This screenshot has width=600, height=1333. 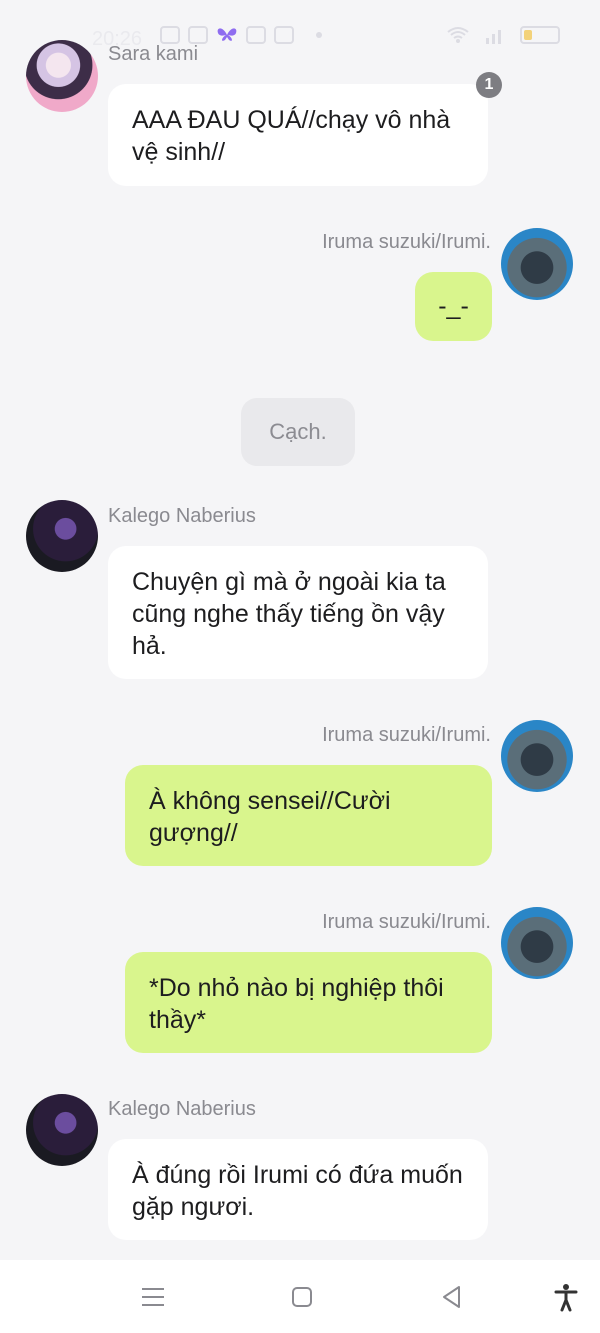 I want to click on message-bubble: *Do nhỏ nào bị nghiệp thôi thầy*, so click(x=308, y=1002).